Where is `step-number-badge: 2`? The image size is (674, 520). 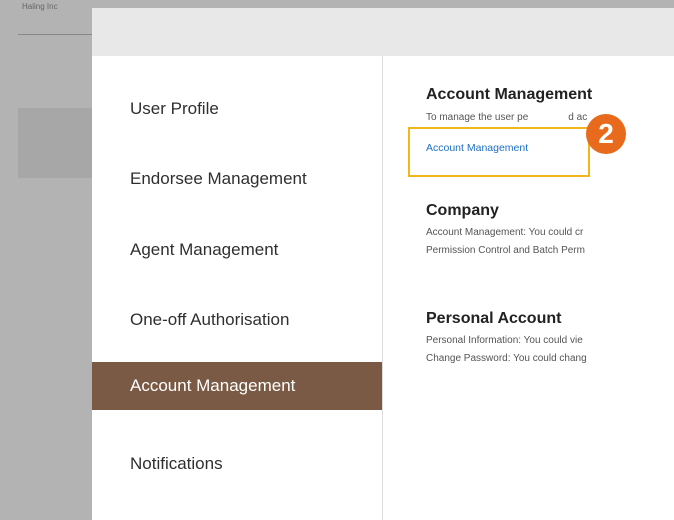
step-number-badge: 2 is located at coordinates (606, 134).